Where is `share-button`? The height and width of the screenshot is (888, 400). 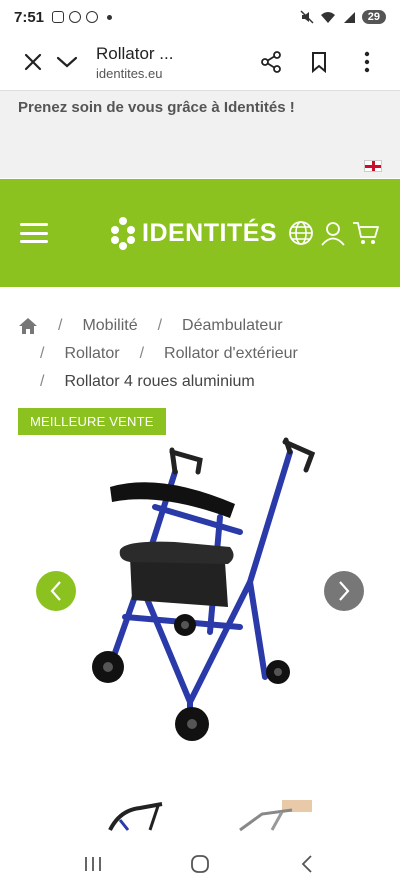
share-button is located at coordinates (271, 62).